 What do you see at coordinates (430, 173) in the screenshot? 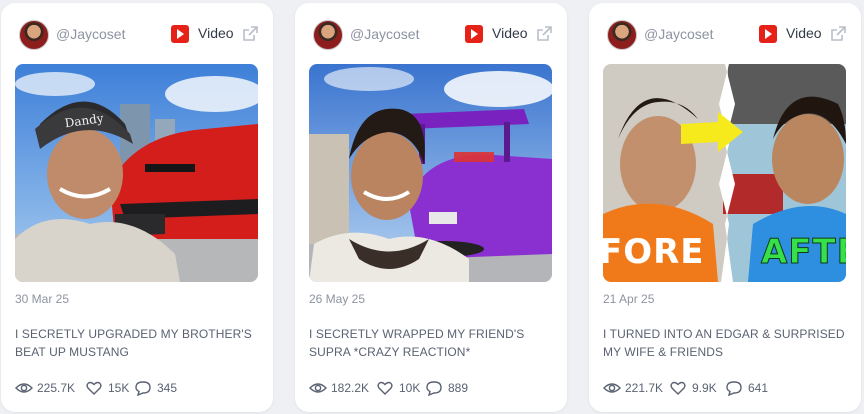
I see `video-thumbnail` at bounding box center [430, 173].